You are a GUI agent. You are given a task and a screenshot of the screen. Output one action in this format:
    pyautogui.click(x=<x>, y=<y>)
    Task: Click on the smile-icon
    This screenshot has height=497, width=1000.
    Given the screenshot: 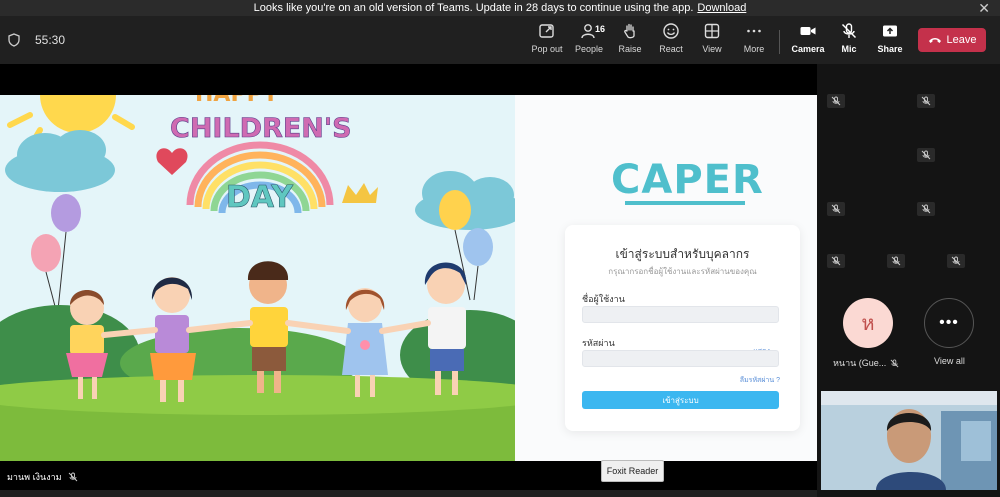 What is the action you would take?
    pyautogui.click(x=671, y=31)
    